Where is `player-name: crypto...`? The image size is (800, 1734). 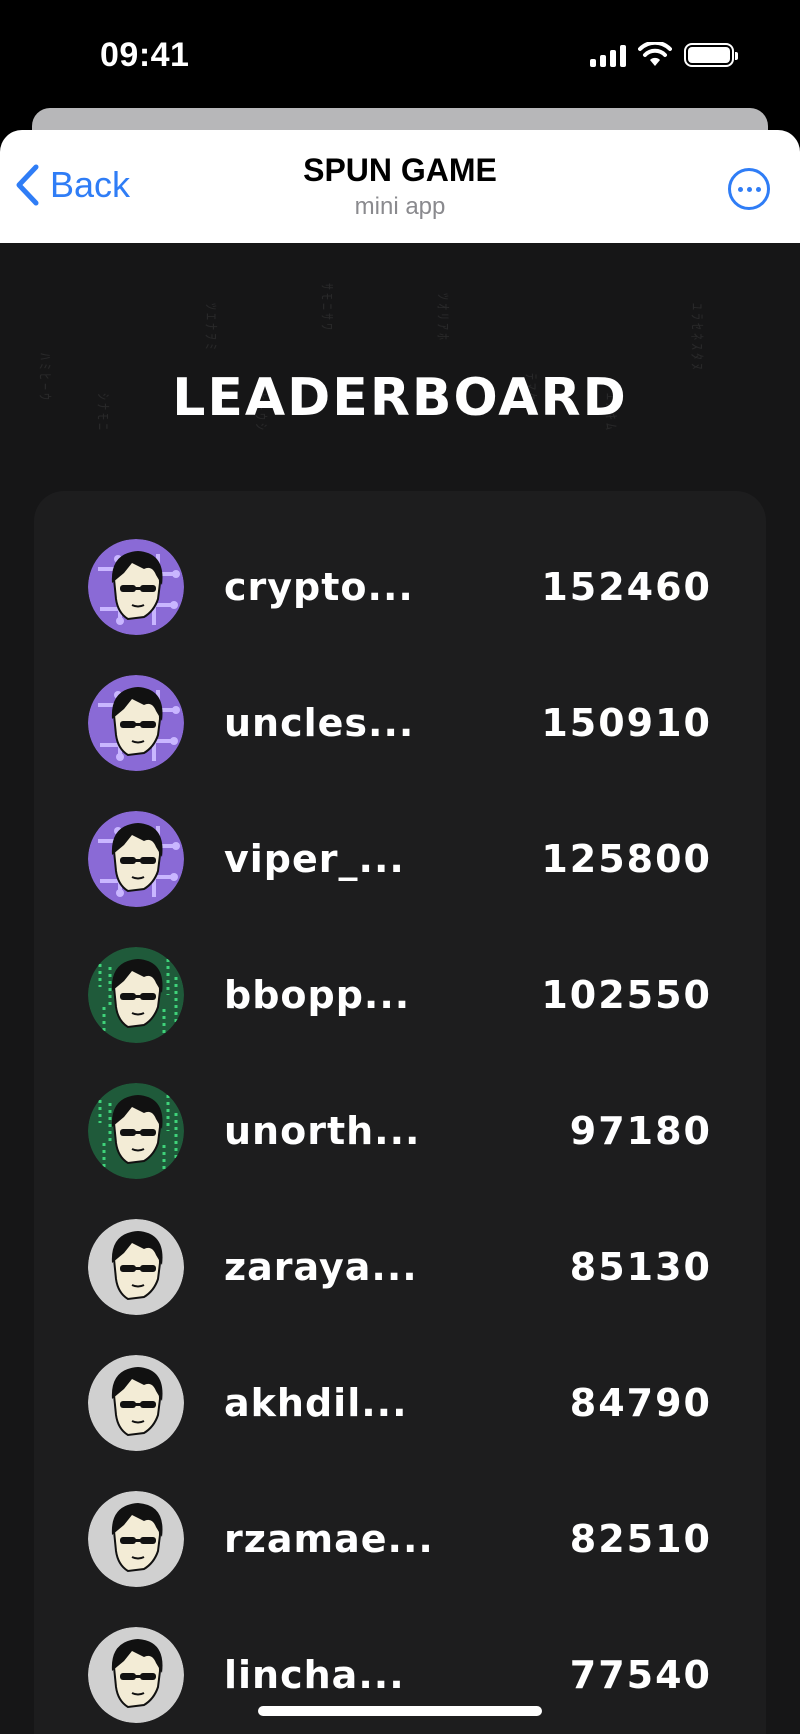
player-name: crypto... is located at coordinates (319, 587).